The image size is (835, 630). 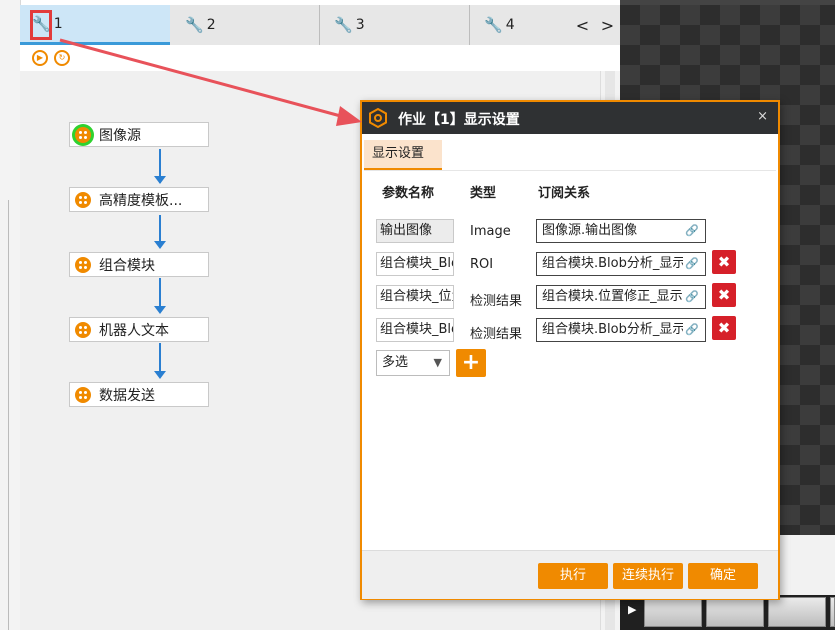 I want to click on left-strip, so click(x=10, y=315).